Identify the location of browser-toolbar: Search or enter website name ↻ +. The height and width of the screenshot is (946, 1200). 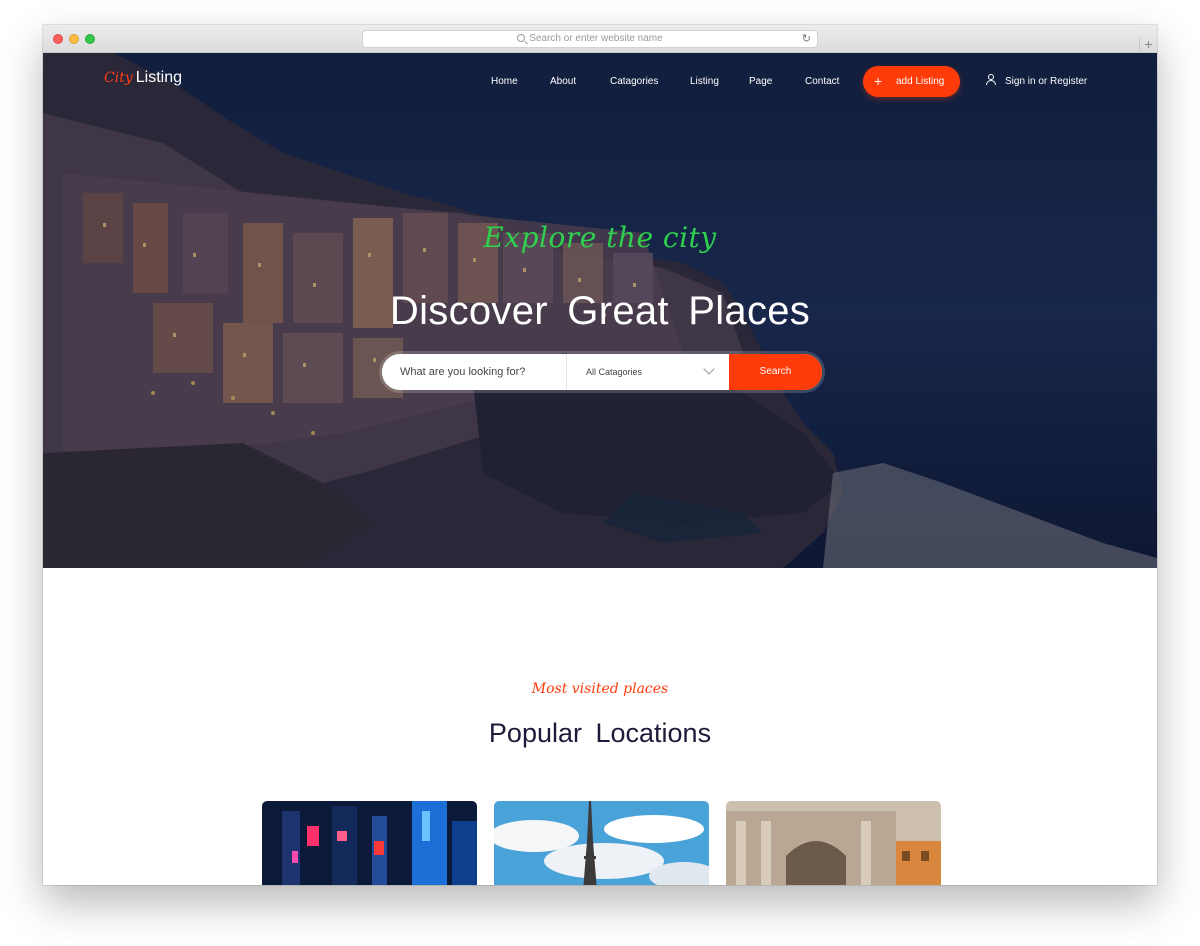
(600, 39).